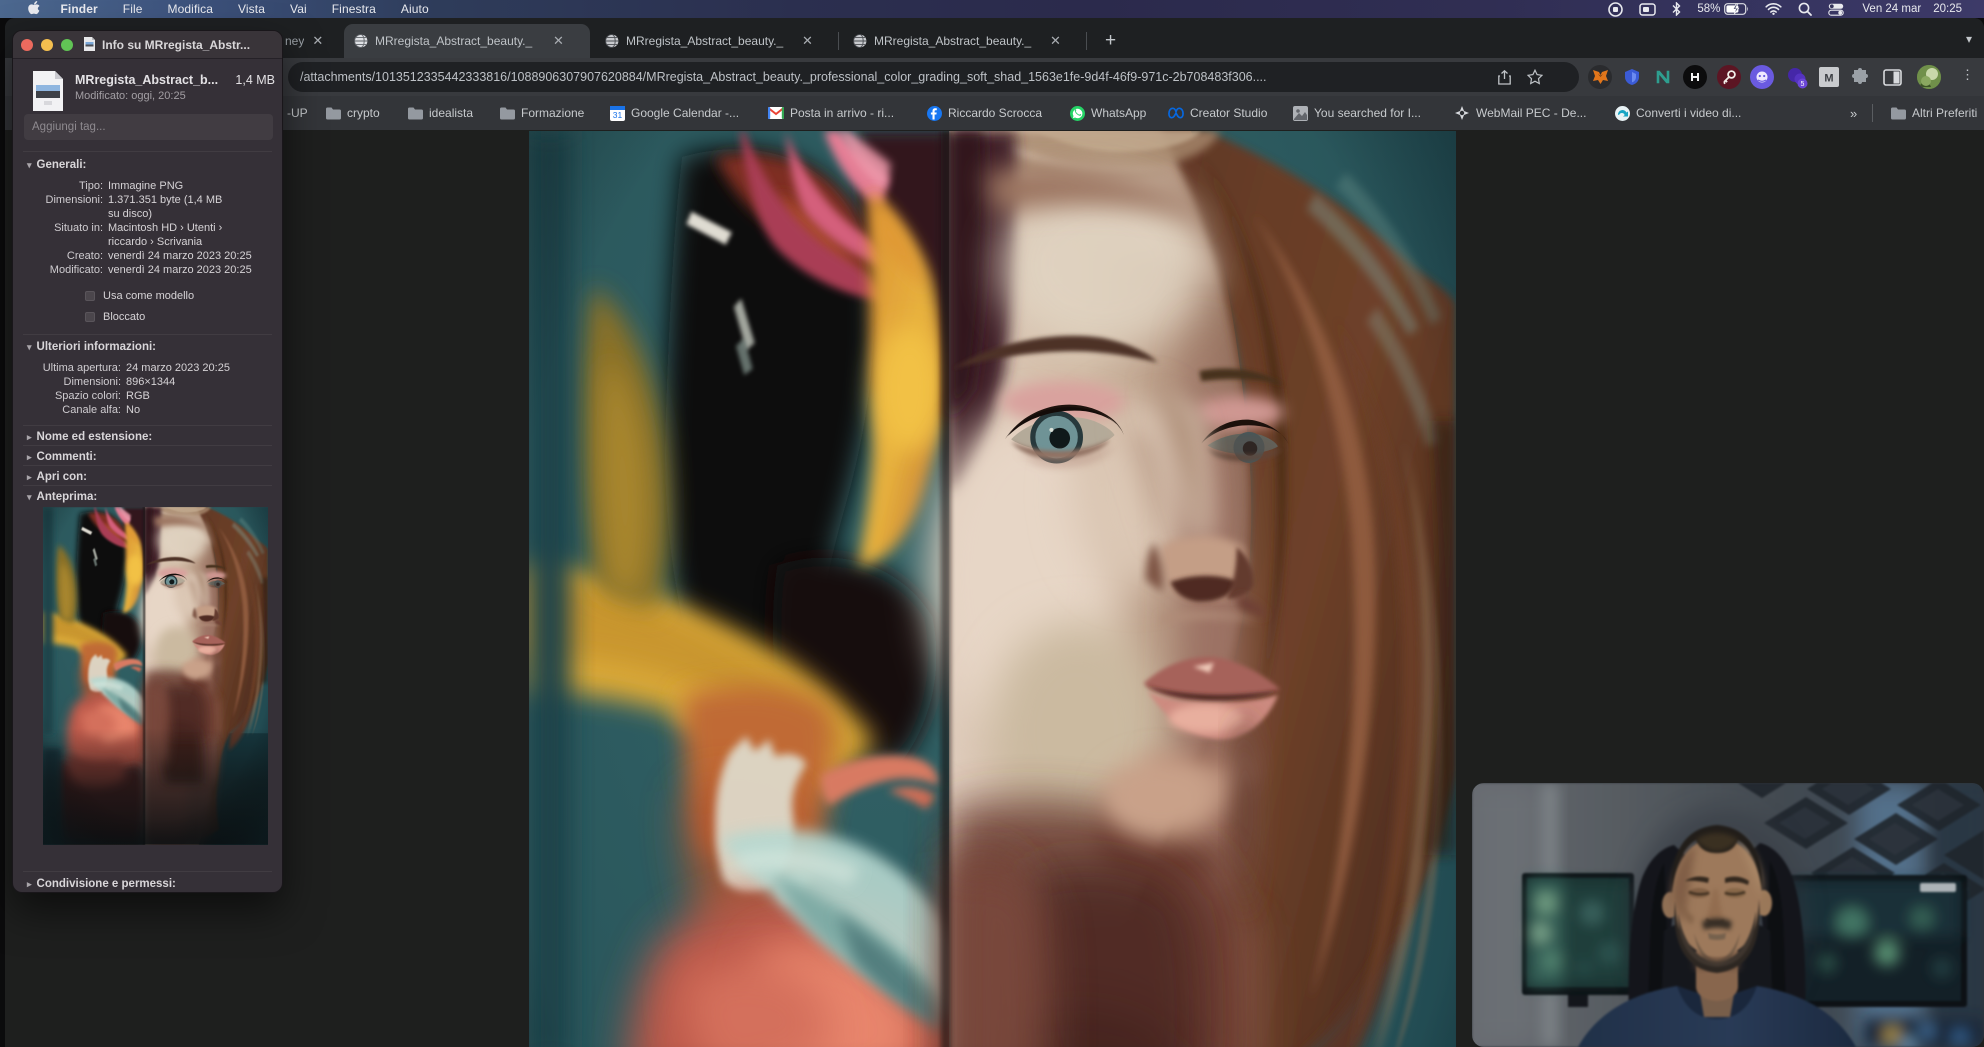 The image size is (1984, 1047). Describe the element at coordinates (1828, 79) in the screenshot. I see `svg-text: M` at that location.